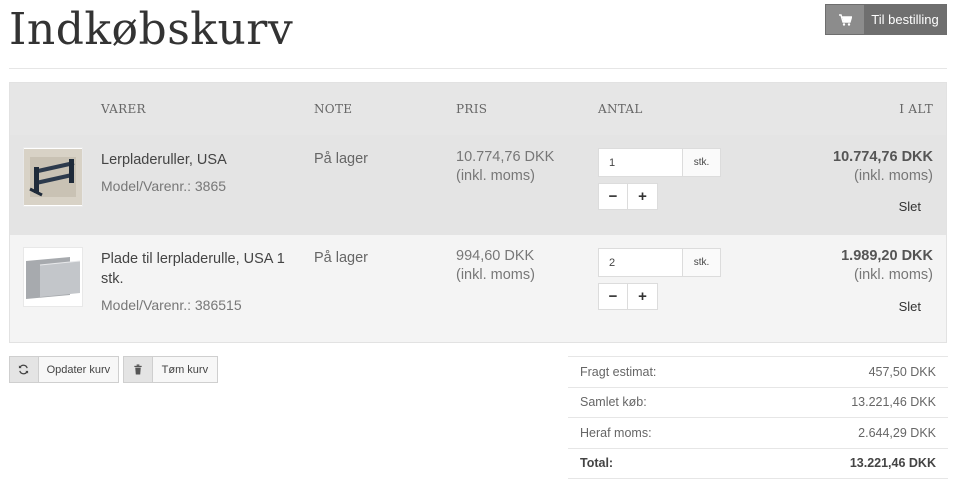 The image size is (960, 483). Describe the element at coordinates (887, 256) in the screenshot. I see `row-total-value: 1.989,20 DKK` at that location.